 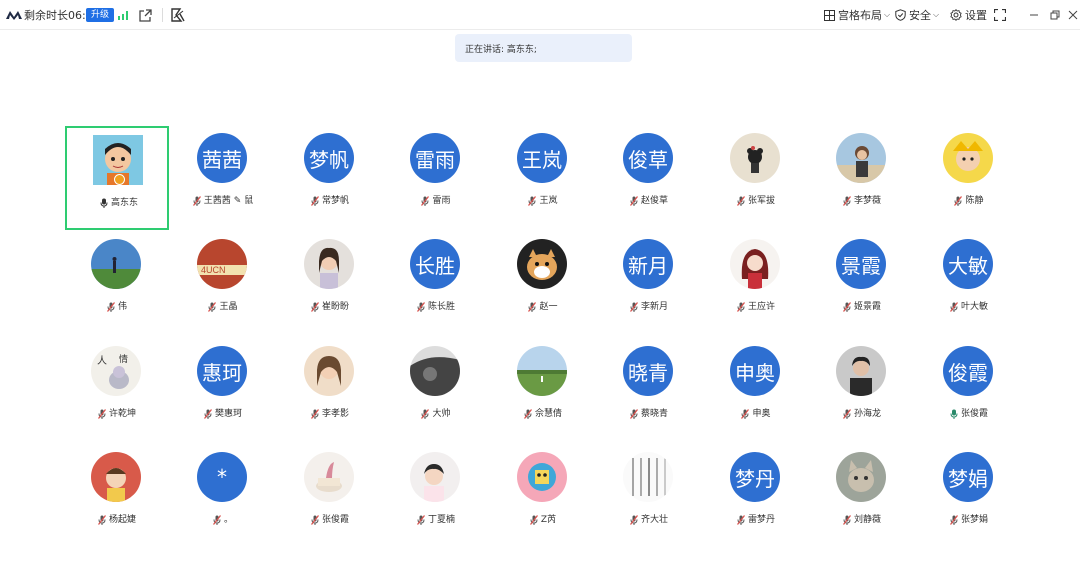 I want to click on participant-name-row: 张军拔, so click(x=756, y=199).